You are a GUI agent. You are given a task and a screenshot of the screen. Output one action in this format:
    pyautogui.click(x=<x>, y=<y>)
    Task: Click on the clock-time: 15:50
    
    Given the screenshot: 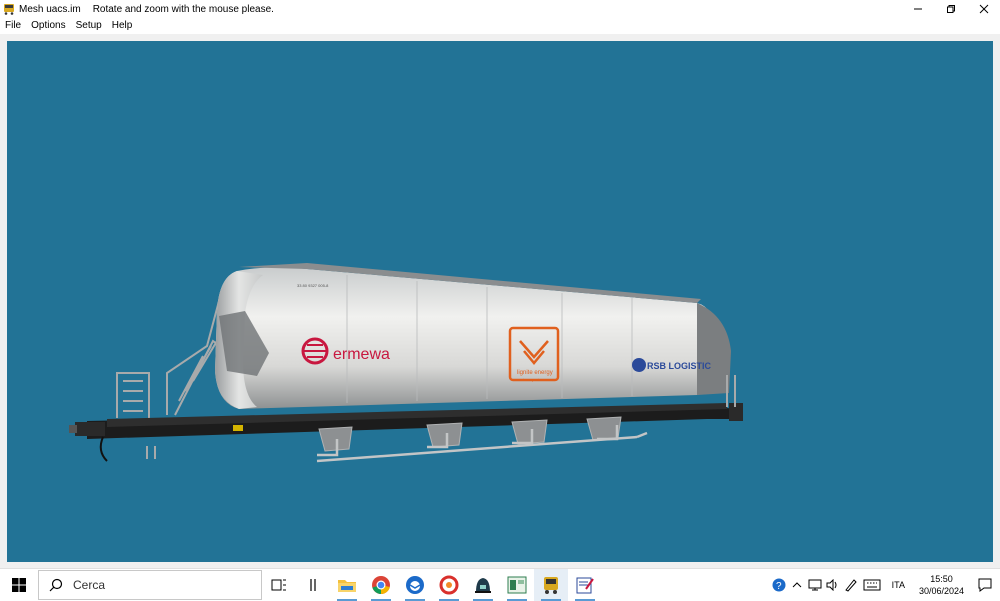 What is the action you would take?
    pyautogui.click(x=941, y=579)
    